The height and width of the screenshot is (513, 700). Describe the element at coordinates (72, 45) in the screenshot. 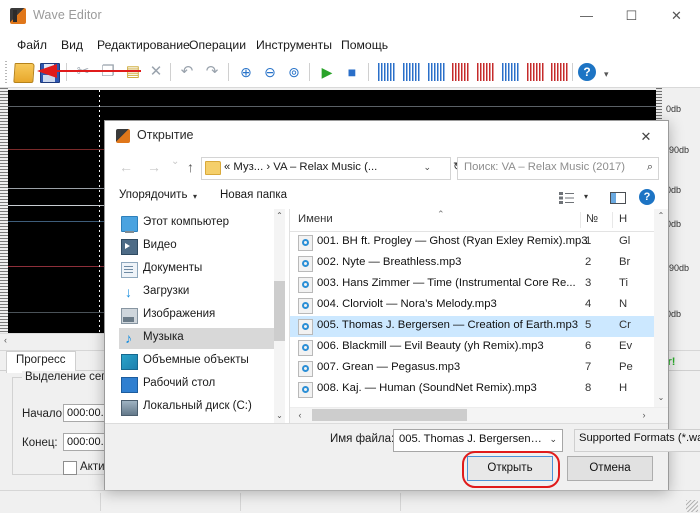

I see `menu-view: Вид` at that location.